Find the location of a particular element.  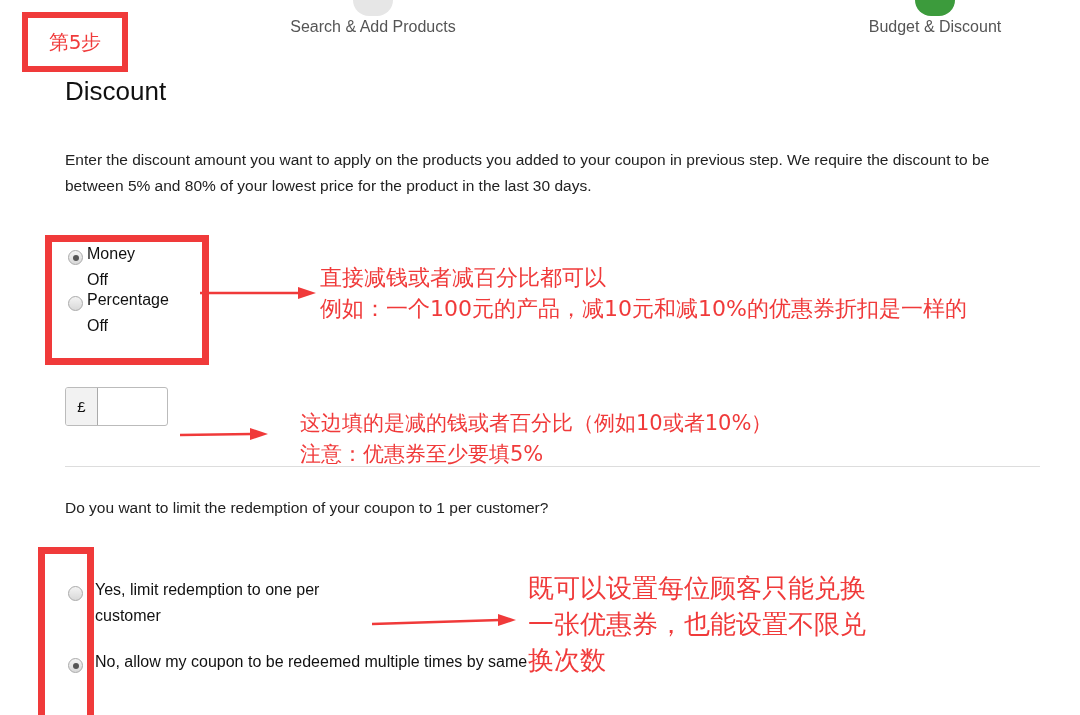

currency-prefix: £ is located at coordinates (82, 406).